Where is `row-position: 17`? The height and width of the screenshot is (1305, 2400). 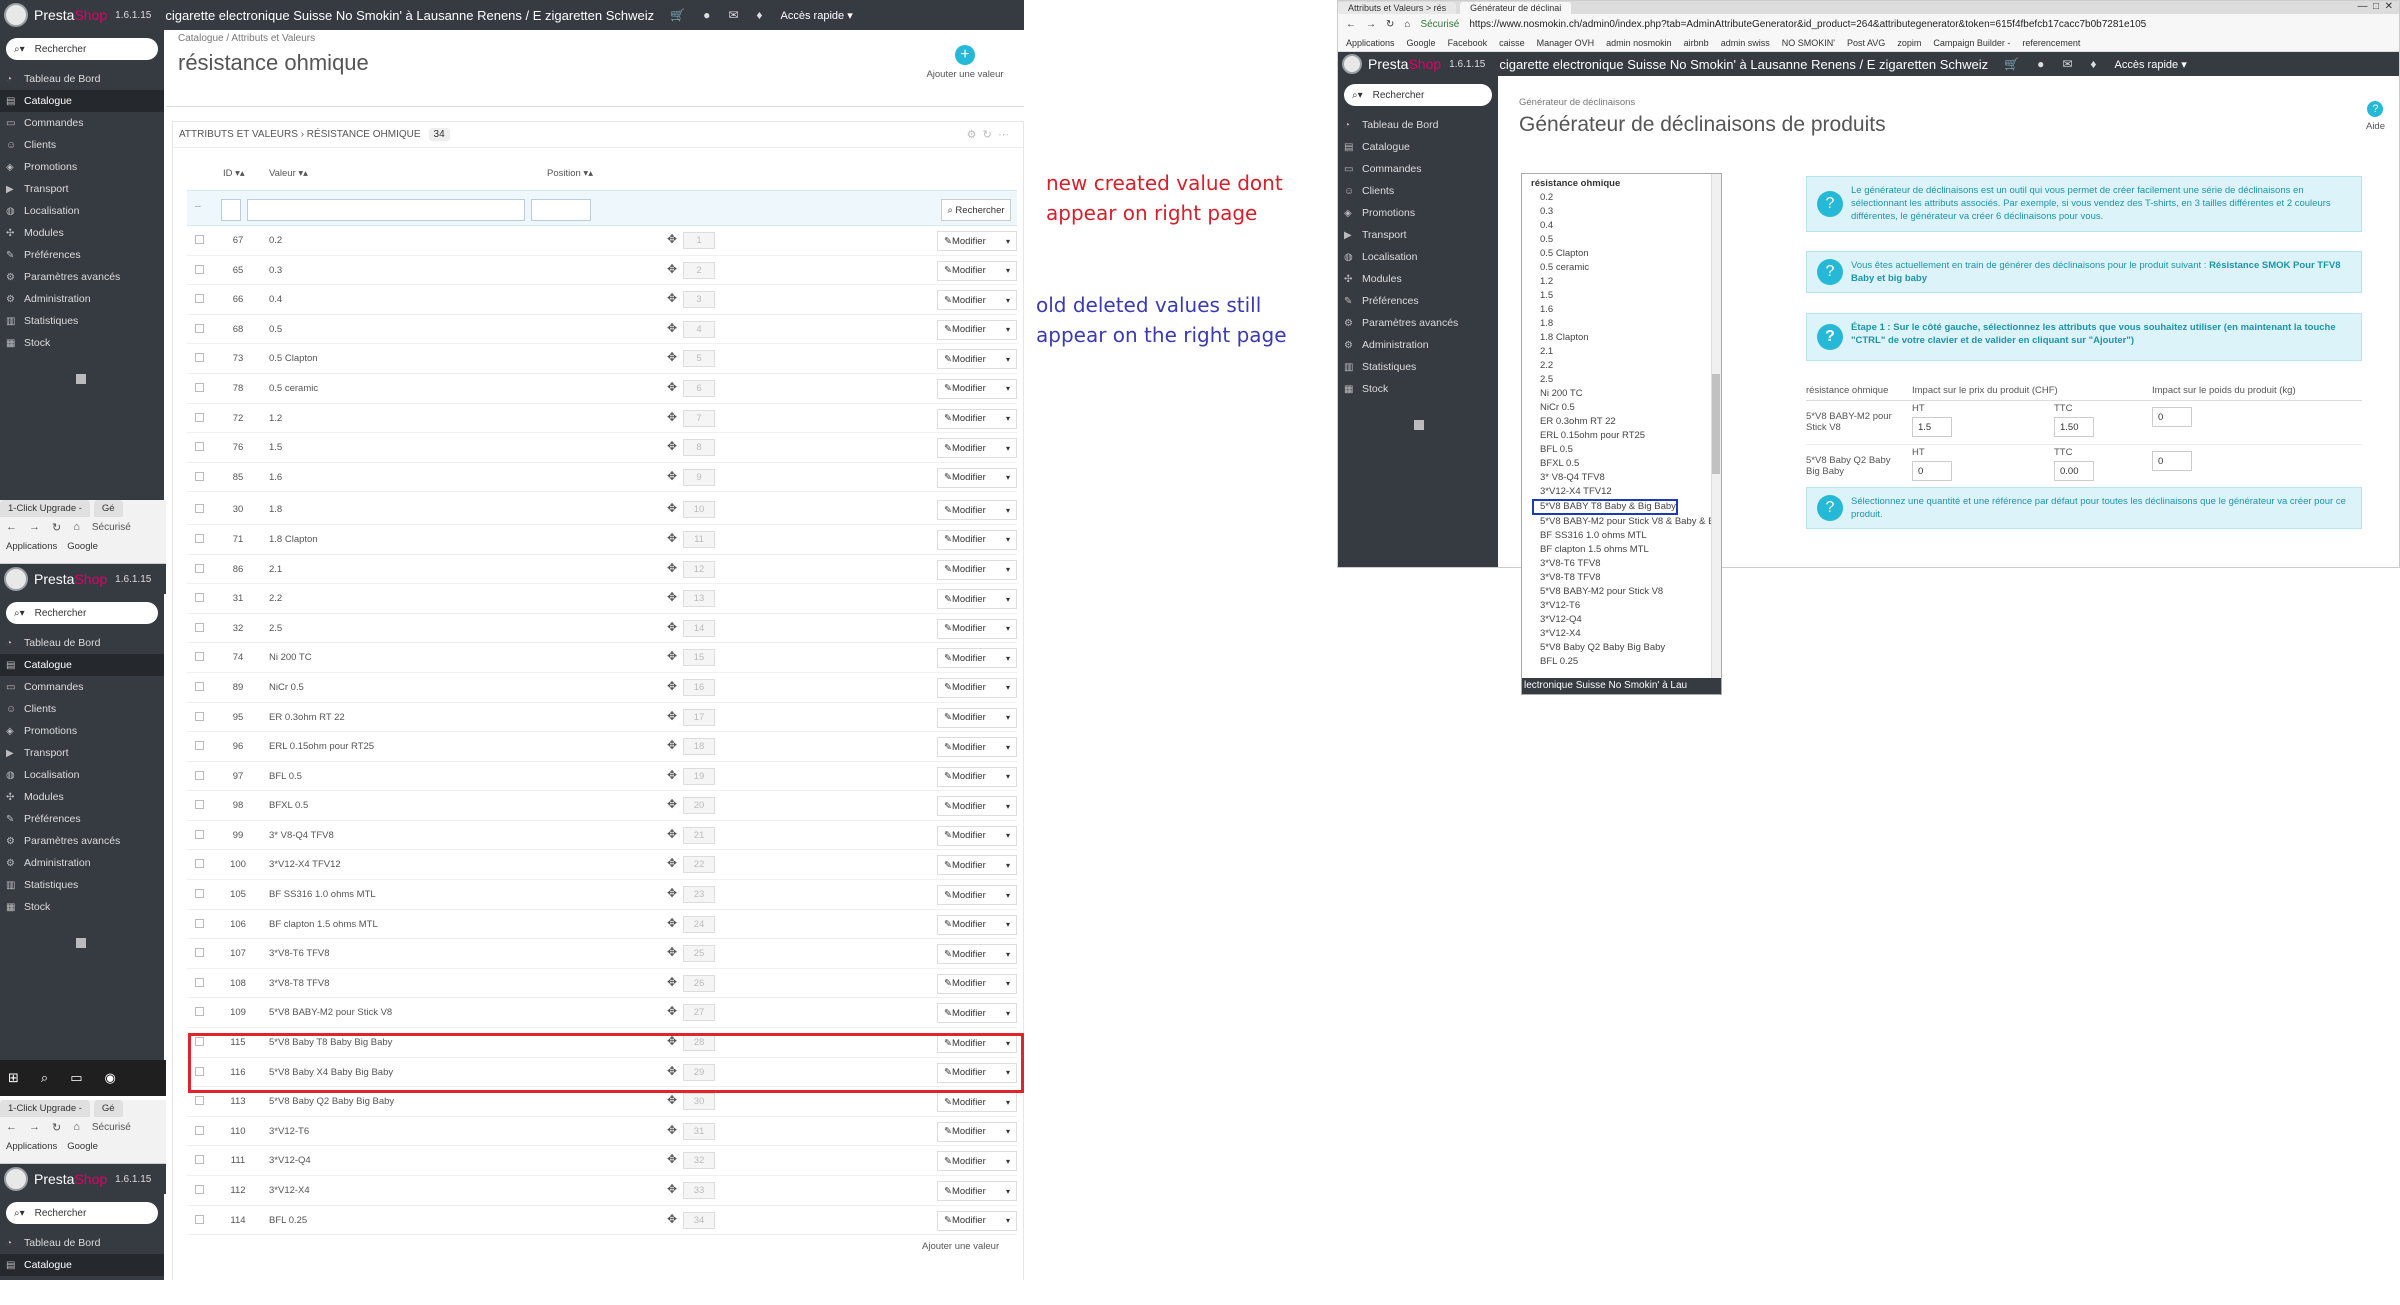 row-position: 17 is located at coordinates (699, 717).